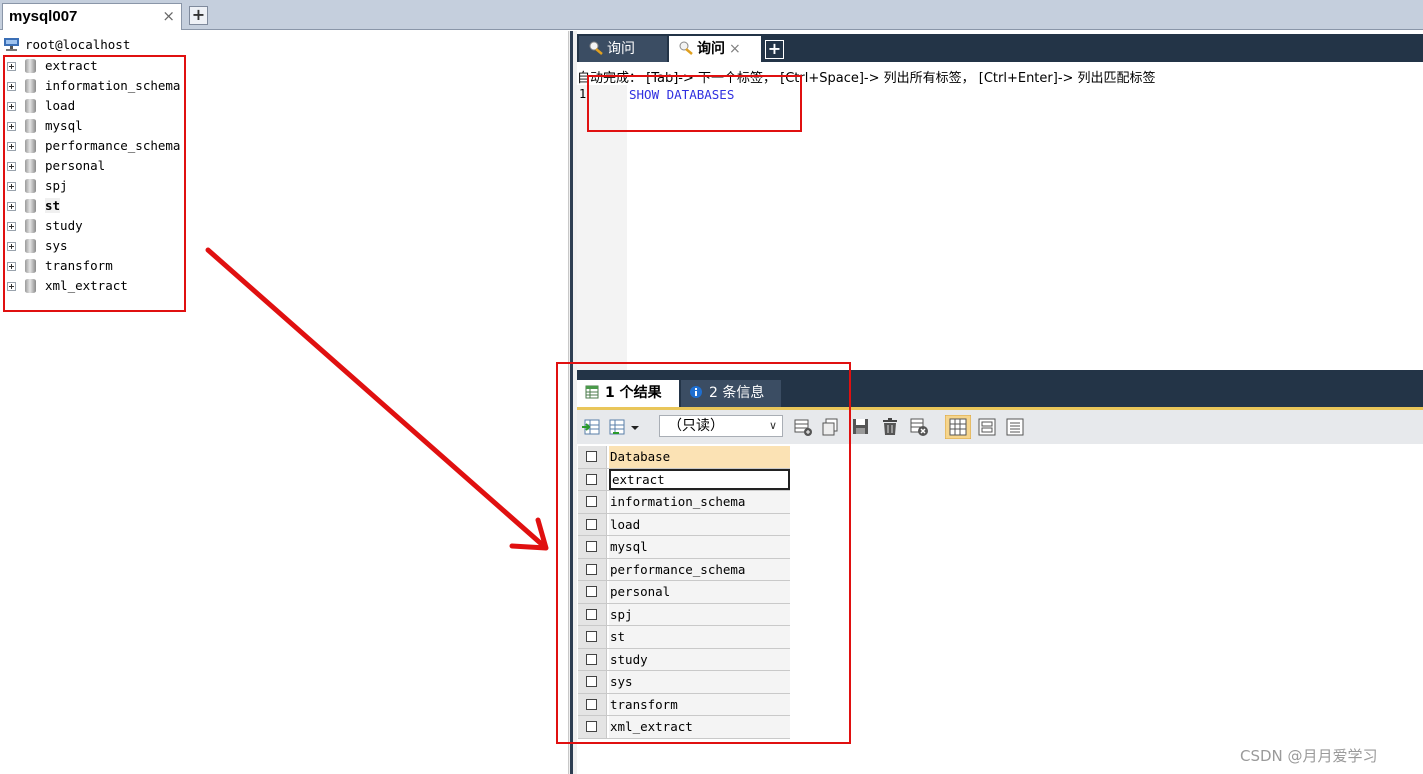  I want to click on cell-database: transform, so click(699, 704).